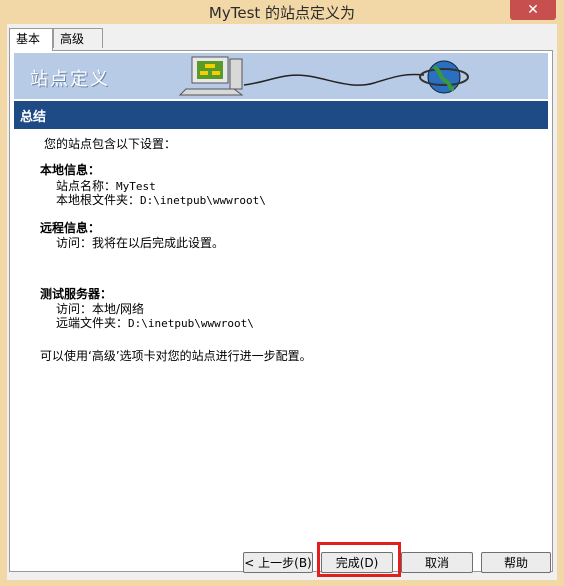 The image size is (564, 586). I want to click on finish-highlight-box, so click(359, 559).